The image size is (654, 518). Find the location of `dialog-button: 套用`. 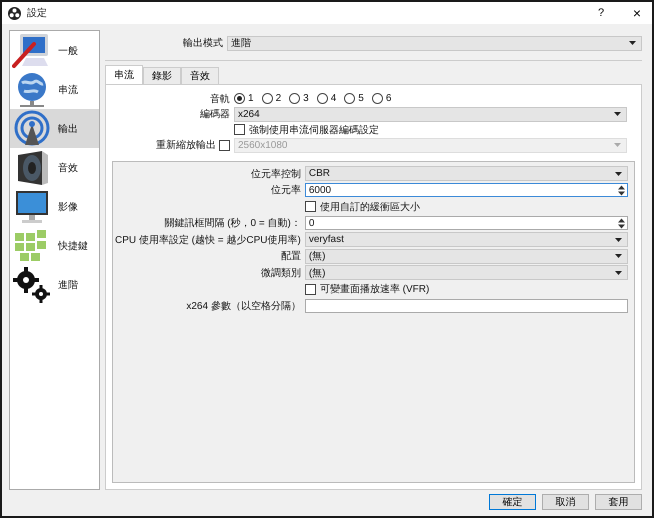

dialog-button: 套用 is located at coordinates (618, 502).